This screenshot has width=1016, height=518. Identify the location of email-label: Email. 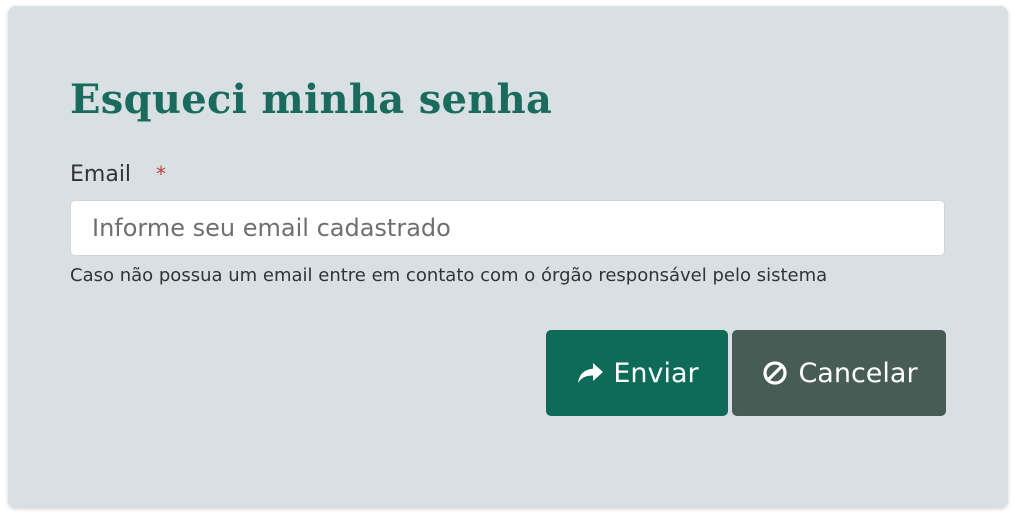
(101, 174).